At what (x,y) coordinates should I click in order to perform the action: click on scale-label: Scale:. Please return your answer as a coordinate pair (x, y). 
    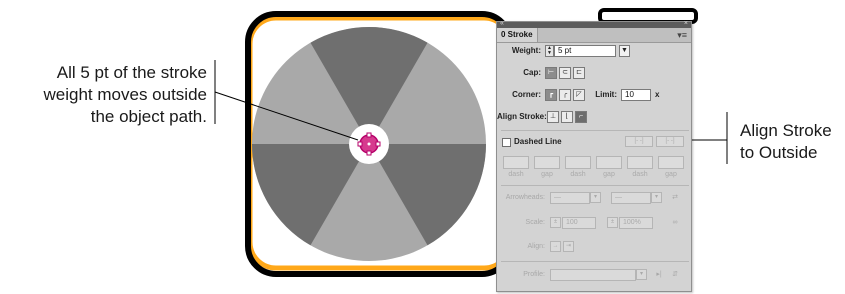
    Looking at the image, I should click on (535, 222).